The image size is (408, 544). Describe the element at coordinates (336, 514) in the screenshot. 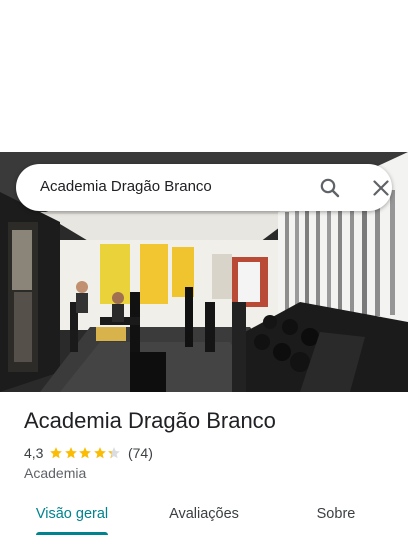

I see `tab-about: Sobre` at that location.